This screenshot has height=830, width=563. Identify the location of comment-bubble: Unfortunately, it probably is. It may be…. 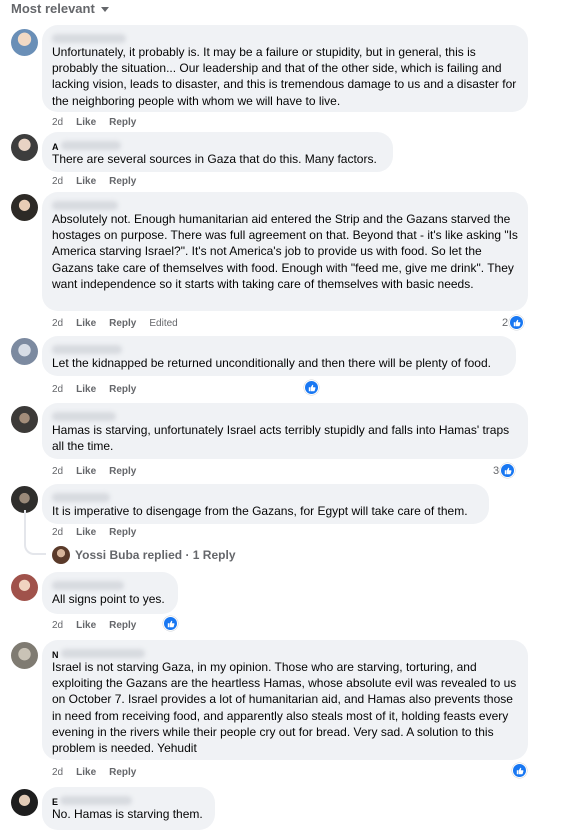
(285, 68).